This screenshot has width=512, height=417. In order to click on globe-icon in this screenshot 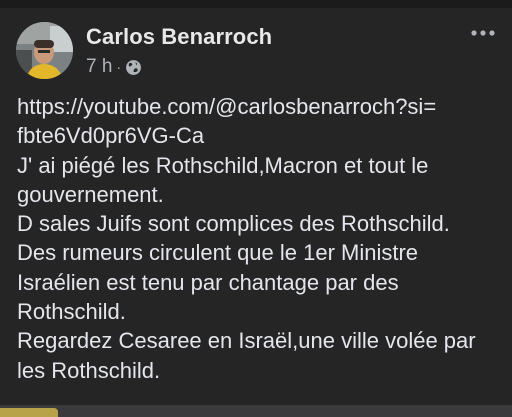, I will do `click(133, 67)`.